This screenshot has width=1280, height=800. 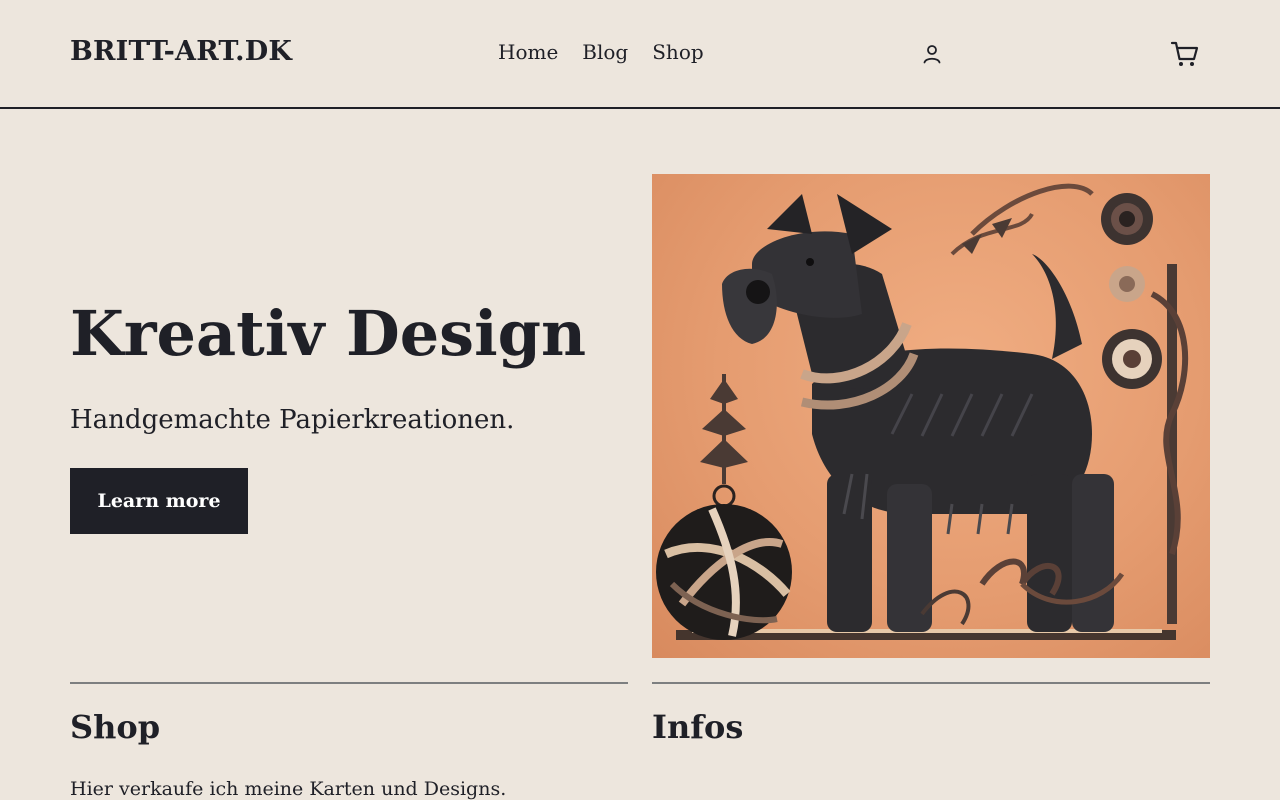 I want to click on user-icon, so click(x=932, y=54).